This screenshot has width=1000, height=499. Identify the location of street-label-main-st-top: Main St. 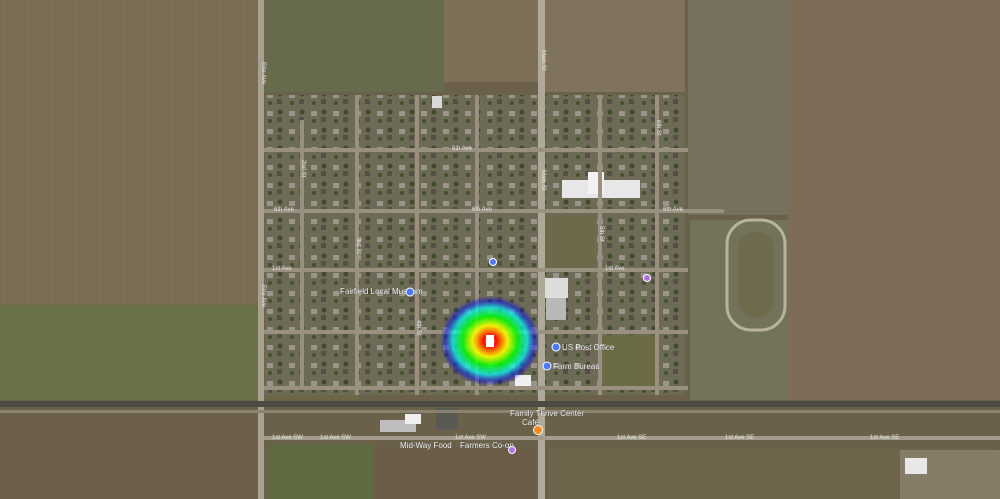
(543, 60).